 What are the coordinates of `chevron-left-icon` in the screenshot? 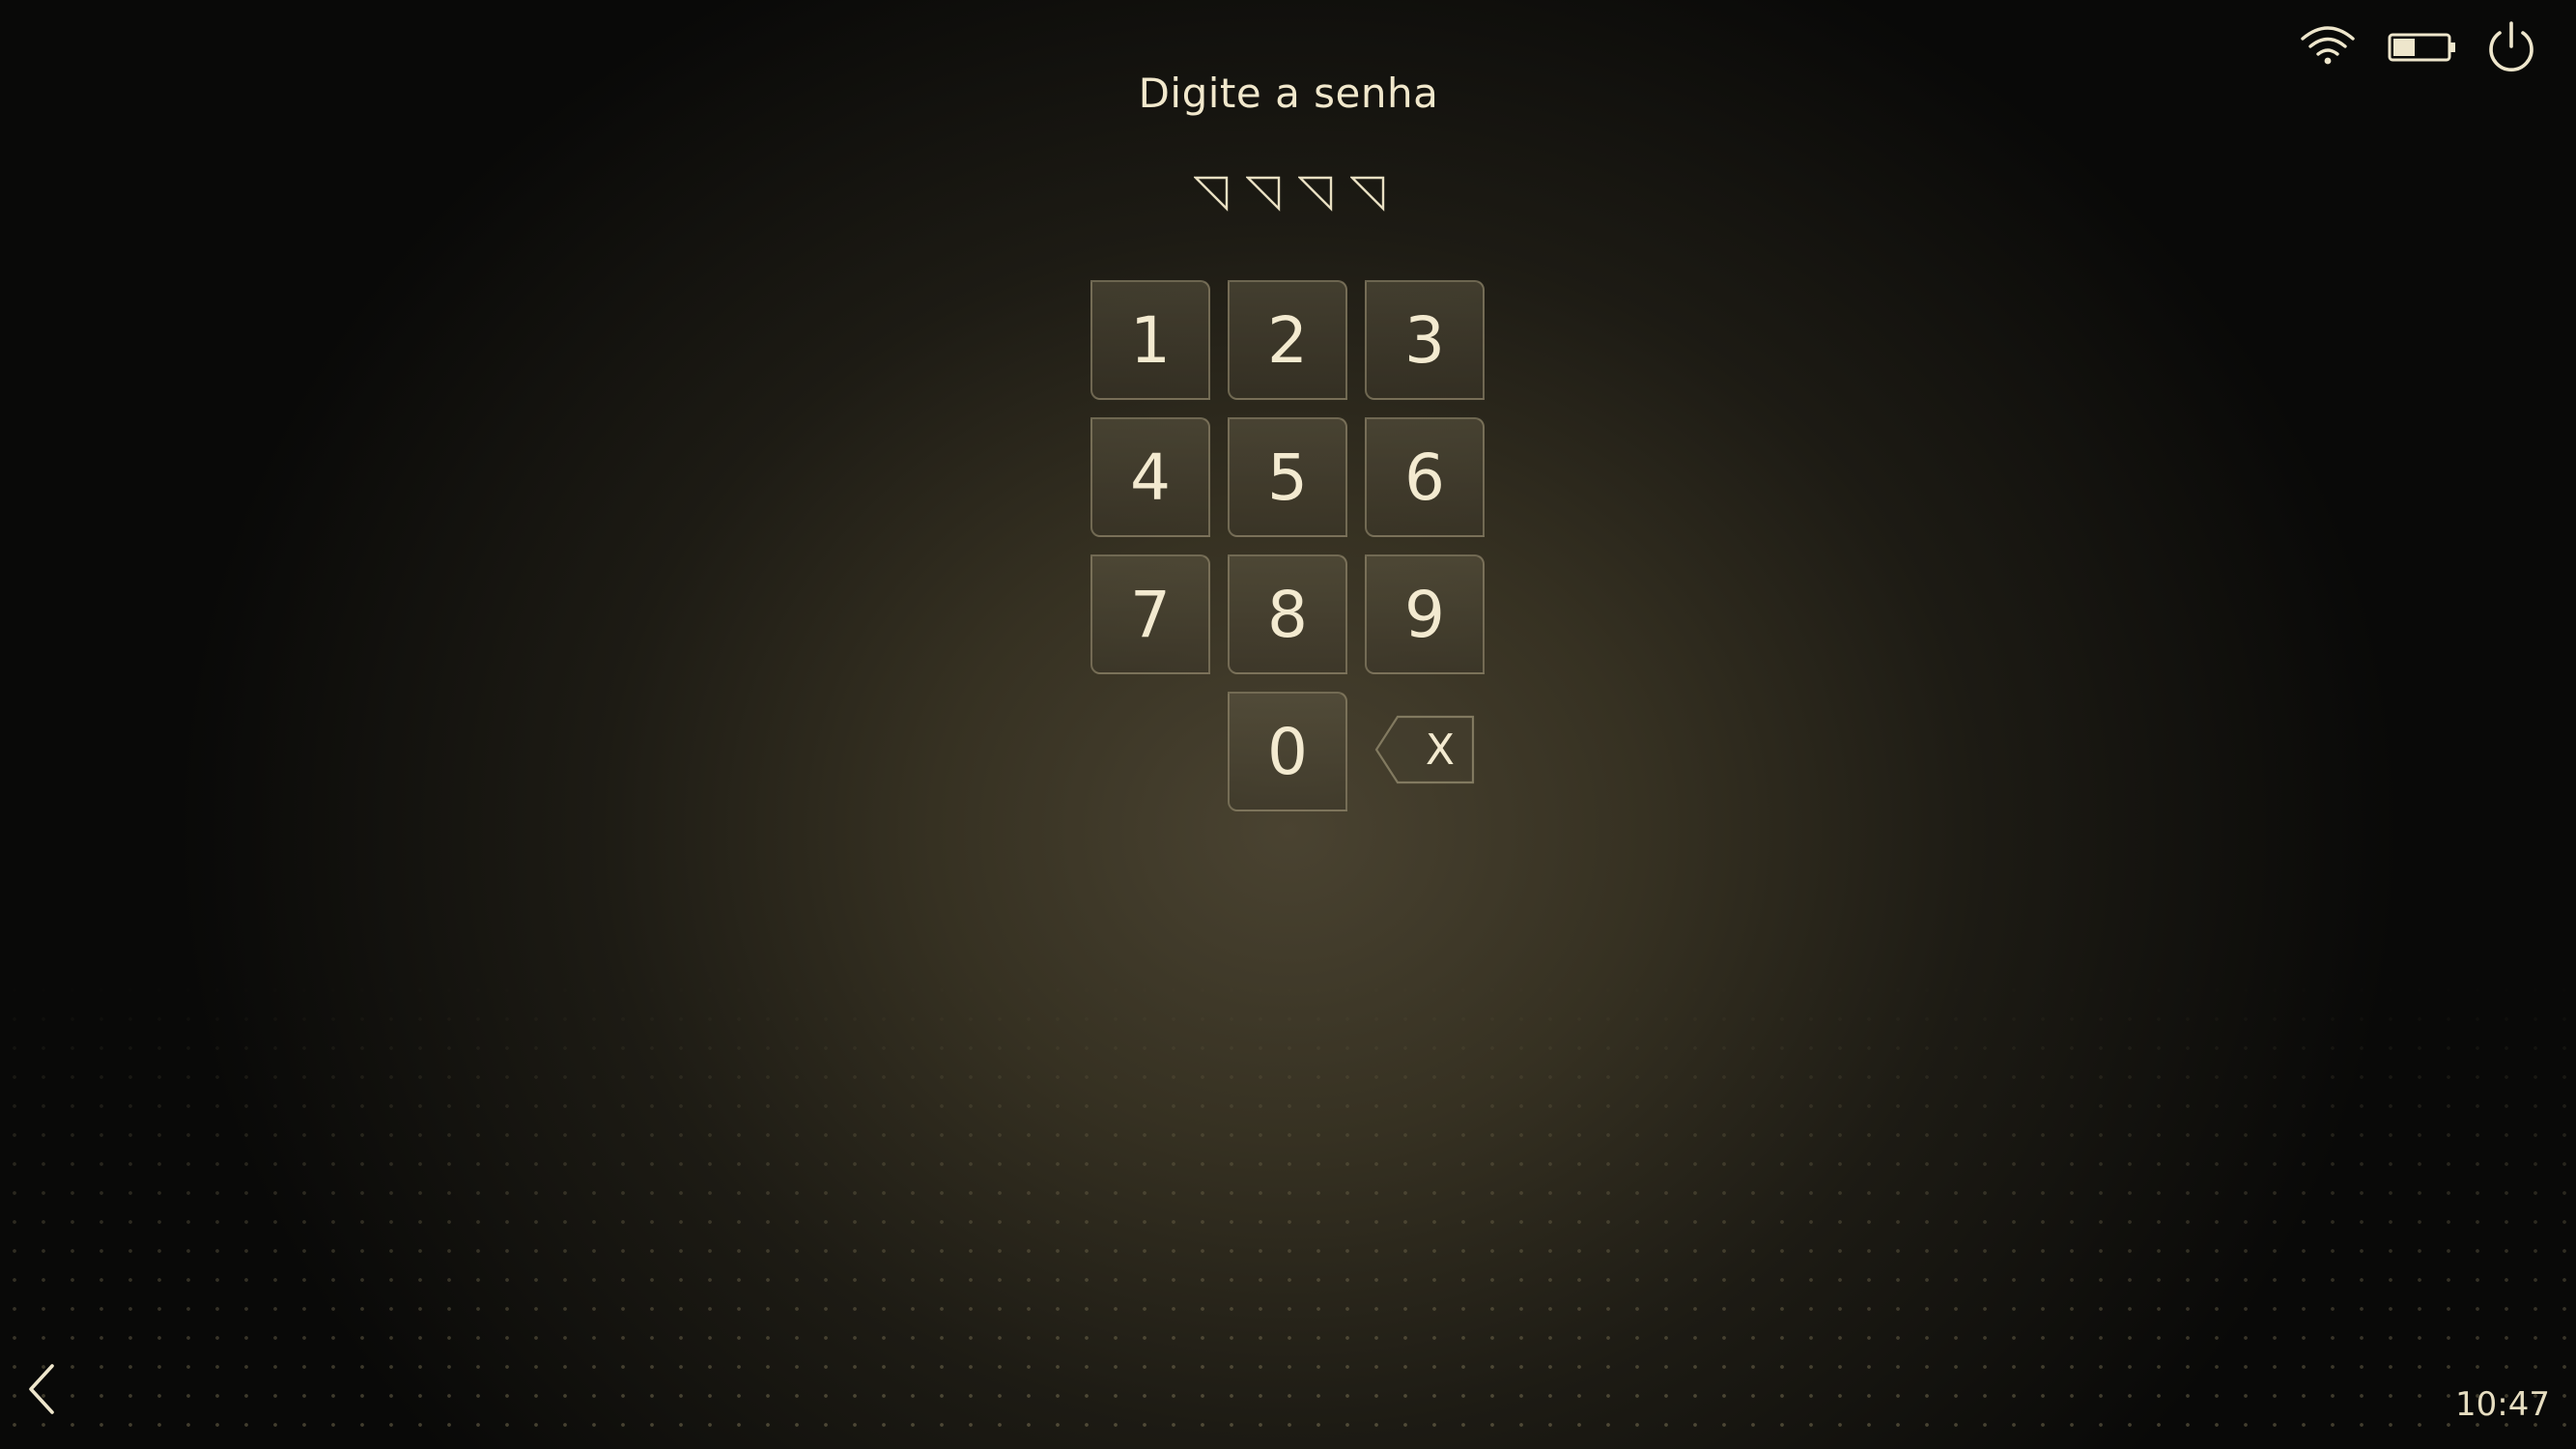 It's located at (42, 1389).